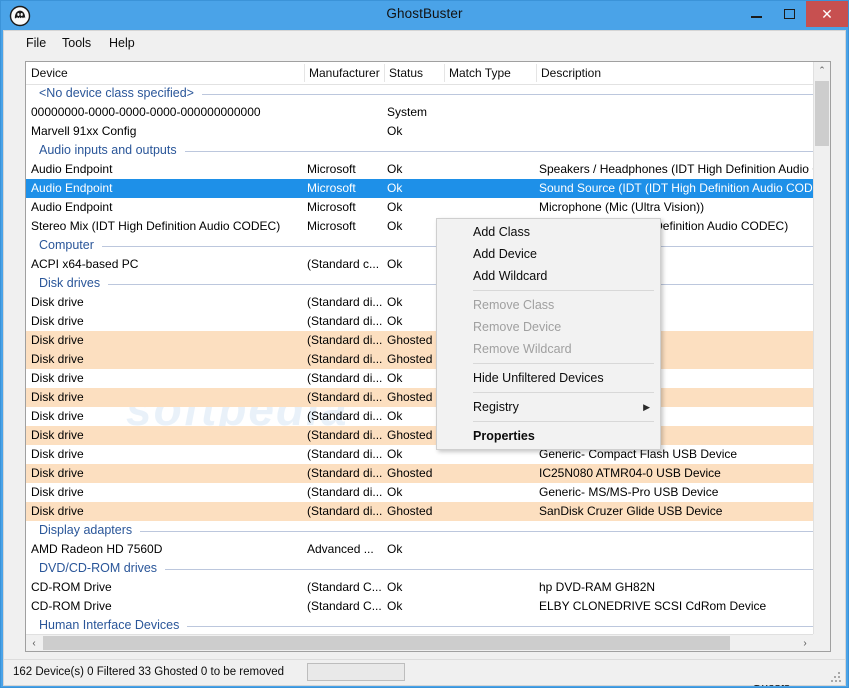  What do you see at coordinates (548, 276) in the screenshot?
I see `context-menu-item: Add Wildcard` at bounding box center [548, 276].